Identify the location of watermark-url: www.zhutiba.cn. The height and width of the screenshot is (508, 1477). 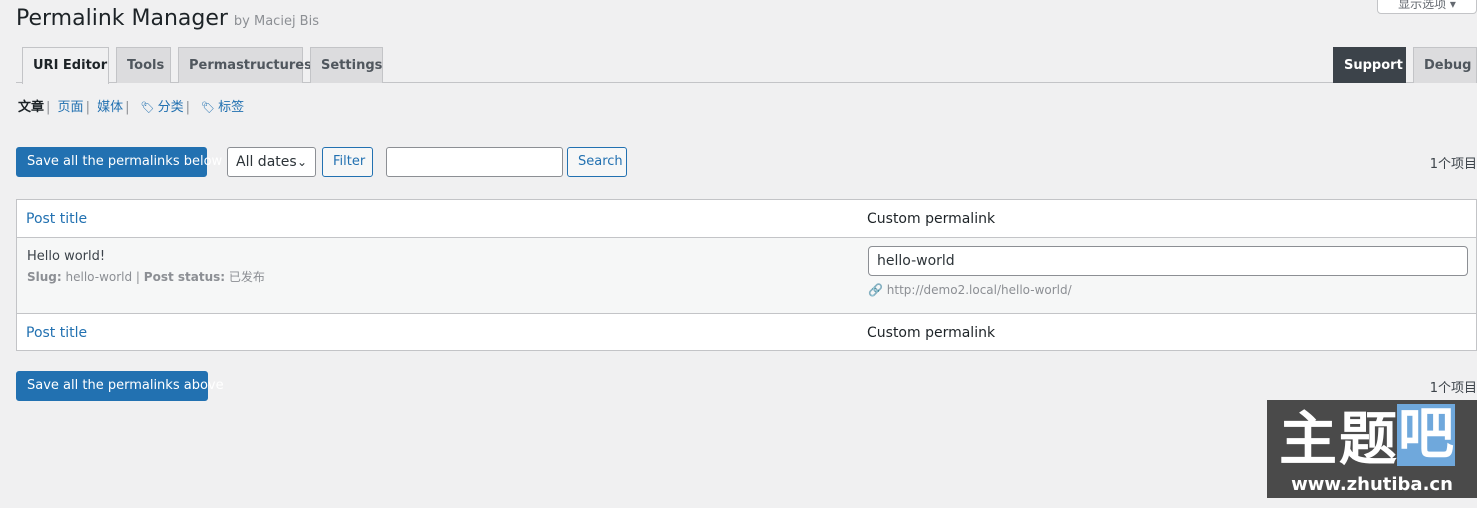
(1372, 484).